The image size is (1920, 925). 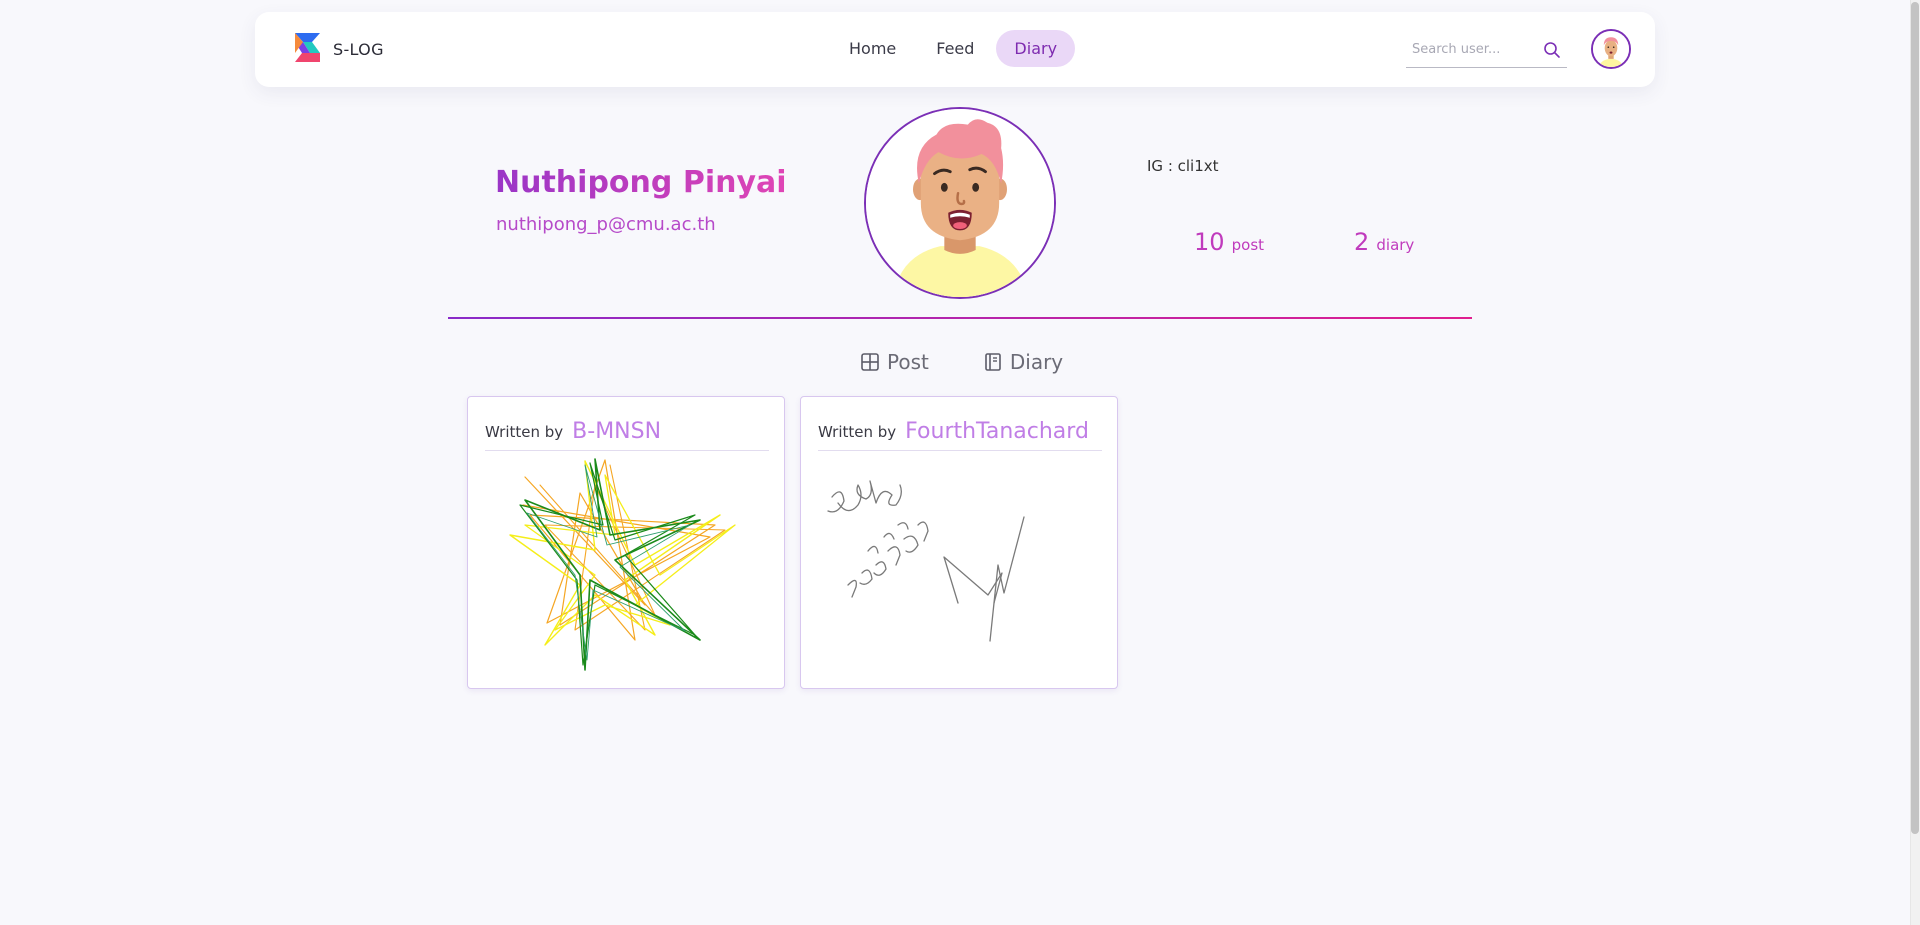 I want to click on post-count-stat: 10 post, so click(x=1229, y=242).